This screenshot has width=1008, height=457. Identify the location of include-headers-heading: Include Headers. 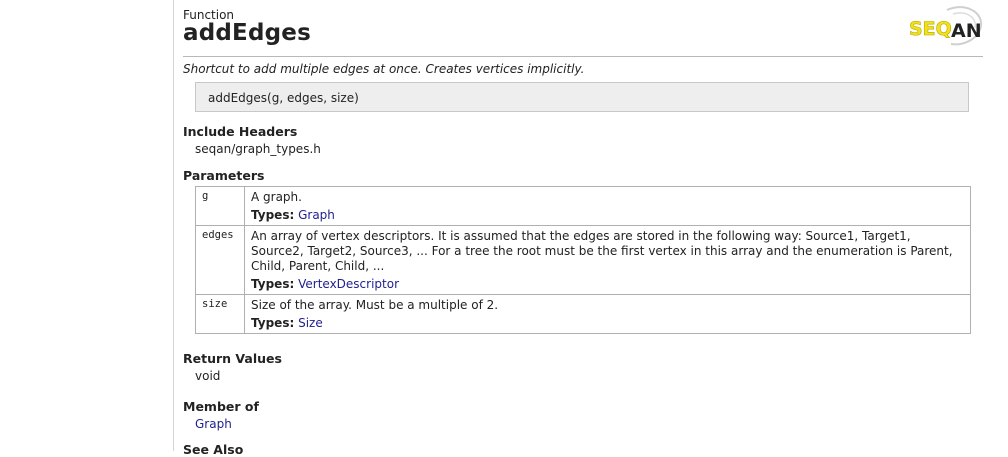
(240, 131).